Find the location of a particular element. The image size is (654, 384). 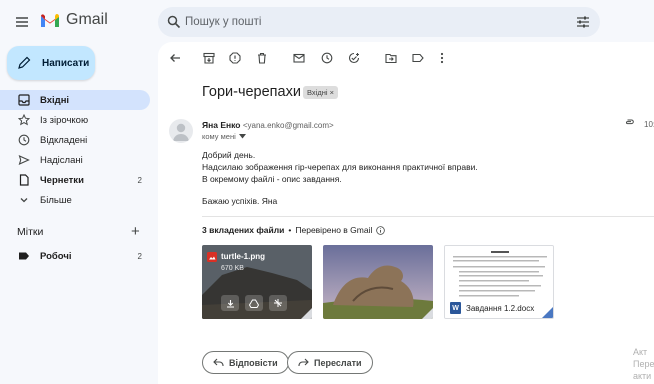

download-button is located at coordinates (230, 303).